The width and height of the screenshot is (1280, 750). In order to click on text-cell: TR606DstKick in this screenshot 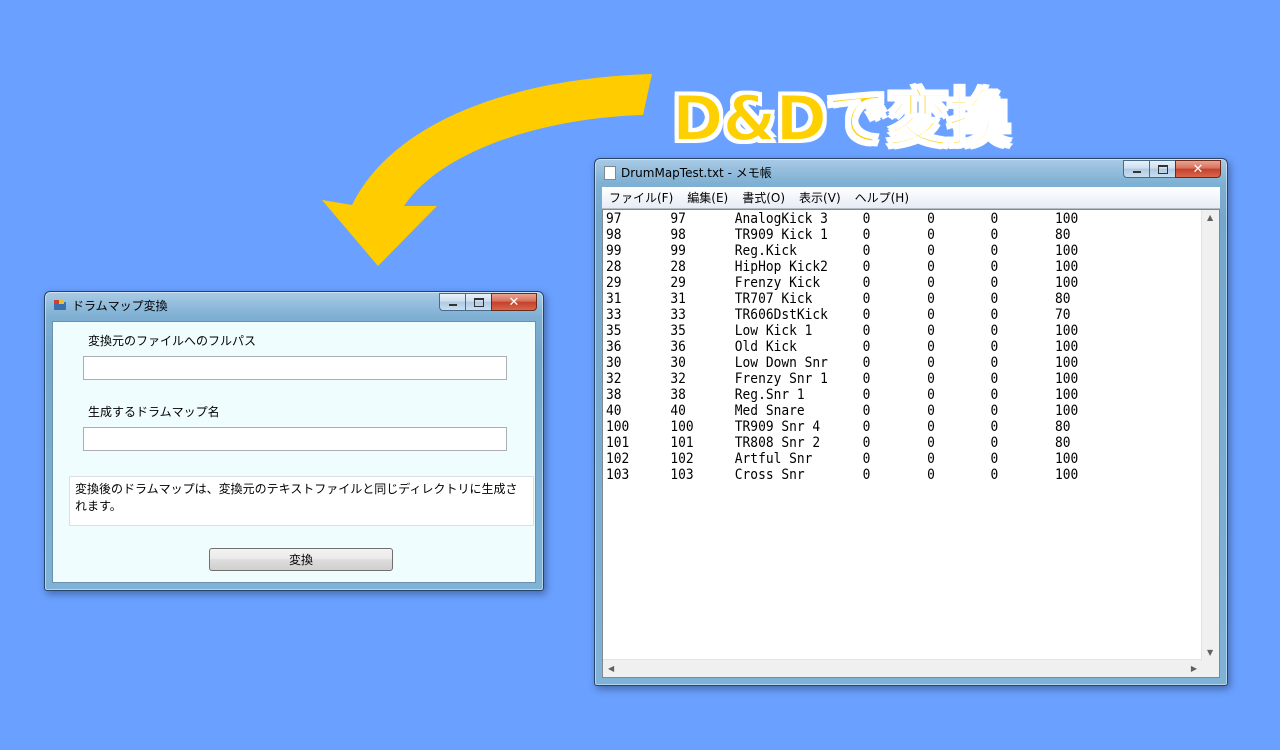, I will do `click(781, 315)`.